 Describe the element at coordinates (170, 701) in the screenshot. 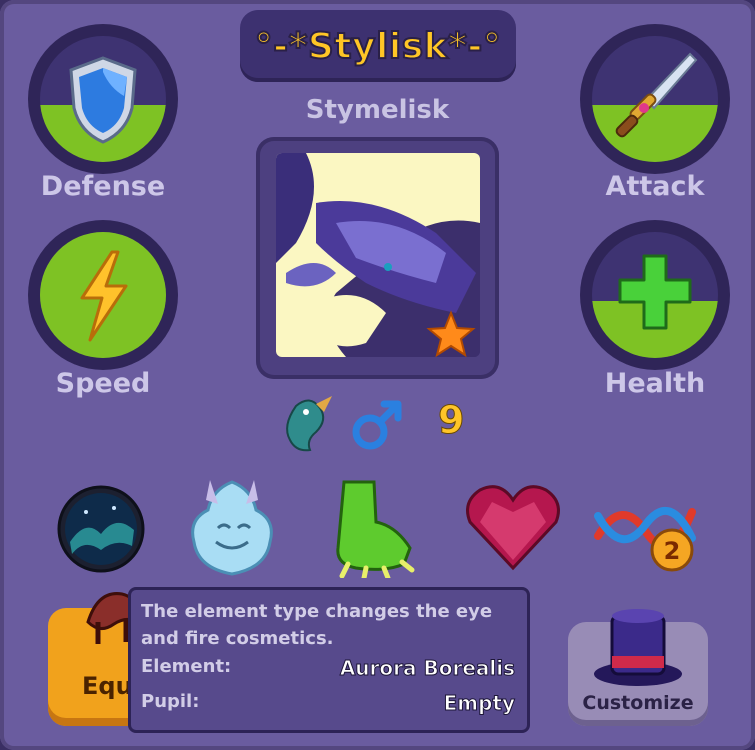

I see `pupil-label: Pupil:` at that location.